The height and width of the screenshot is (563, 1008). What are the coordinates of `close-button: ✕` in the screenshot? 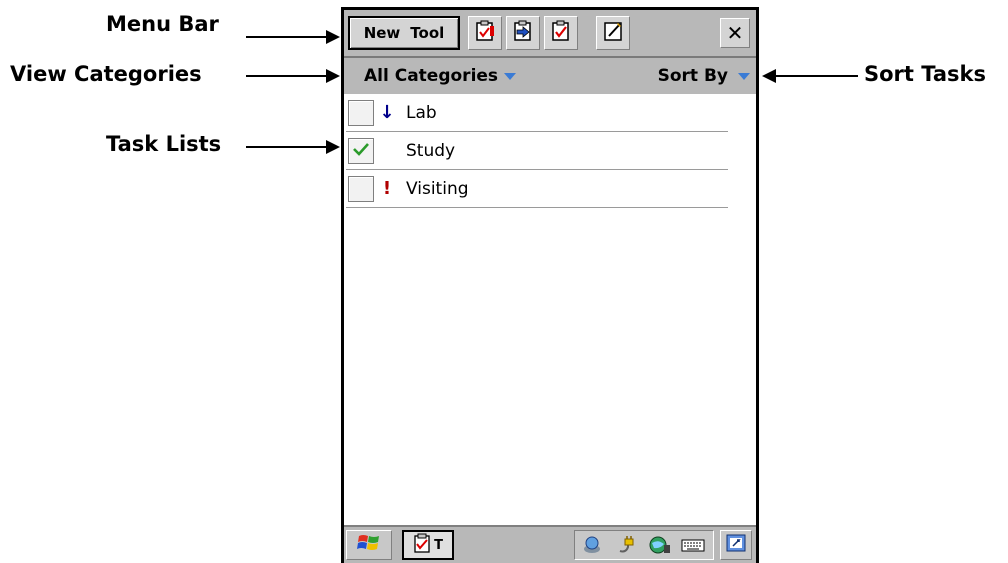 It's located at (735, 33).